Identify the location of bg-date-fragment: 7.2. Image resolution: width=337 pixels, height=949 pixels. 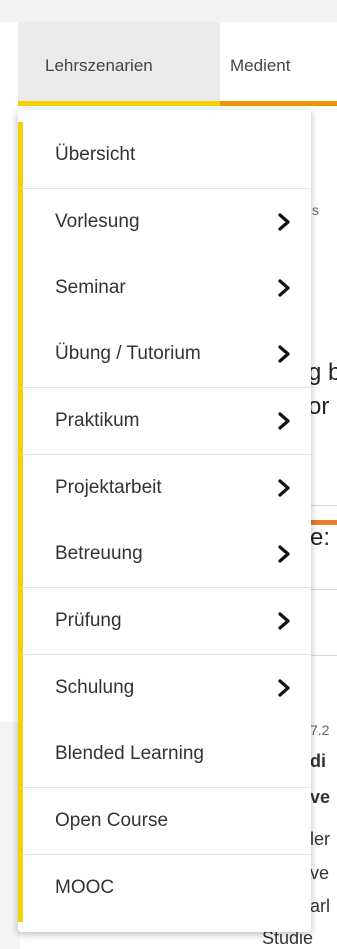
(320, 730).